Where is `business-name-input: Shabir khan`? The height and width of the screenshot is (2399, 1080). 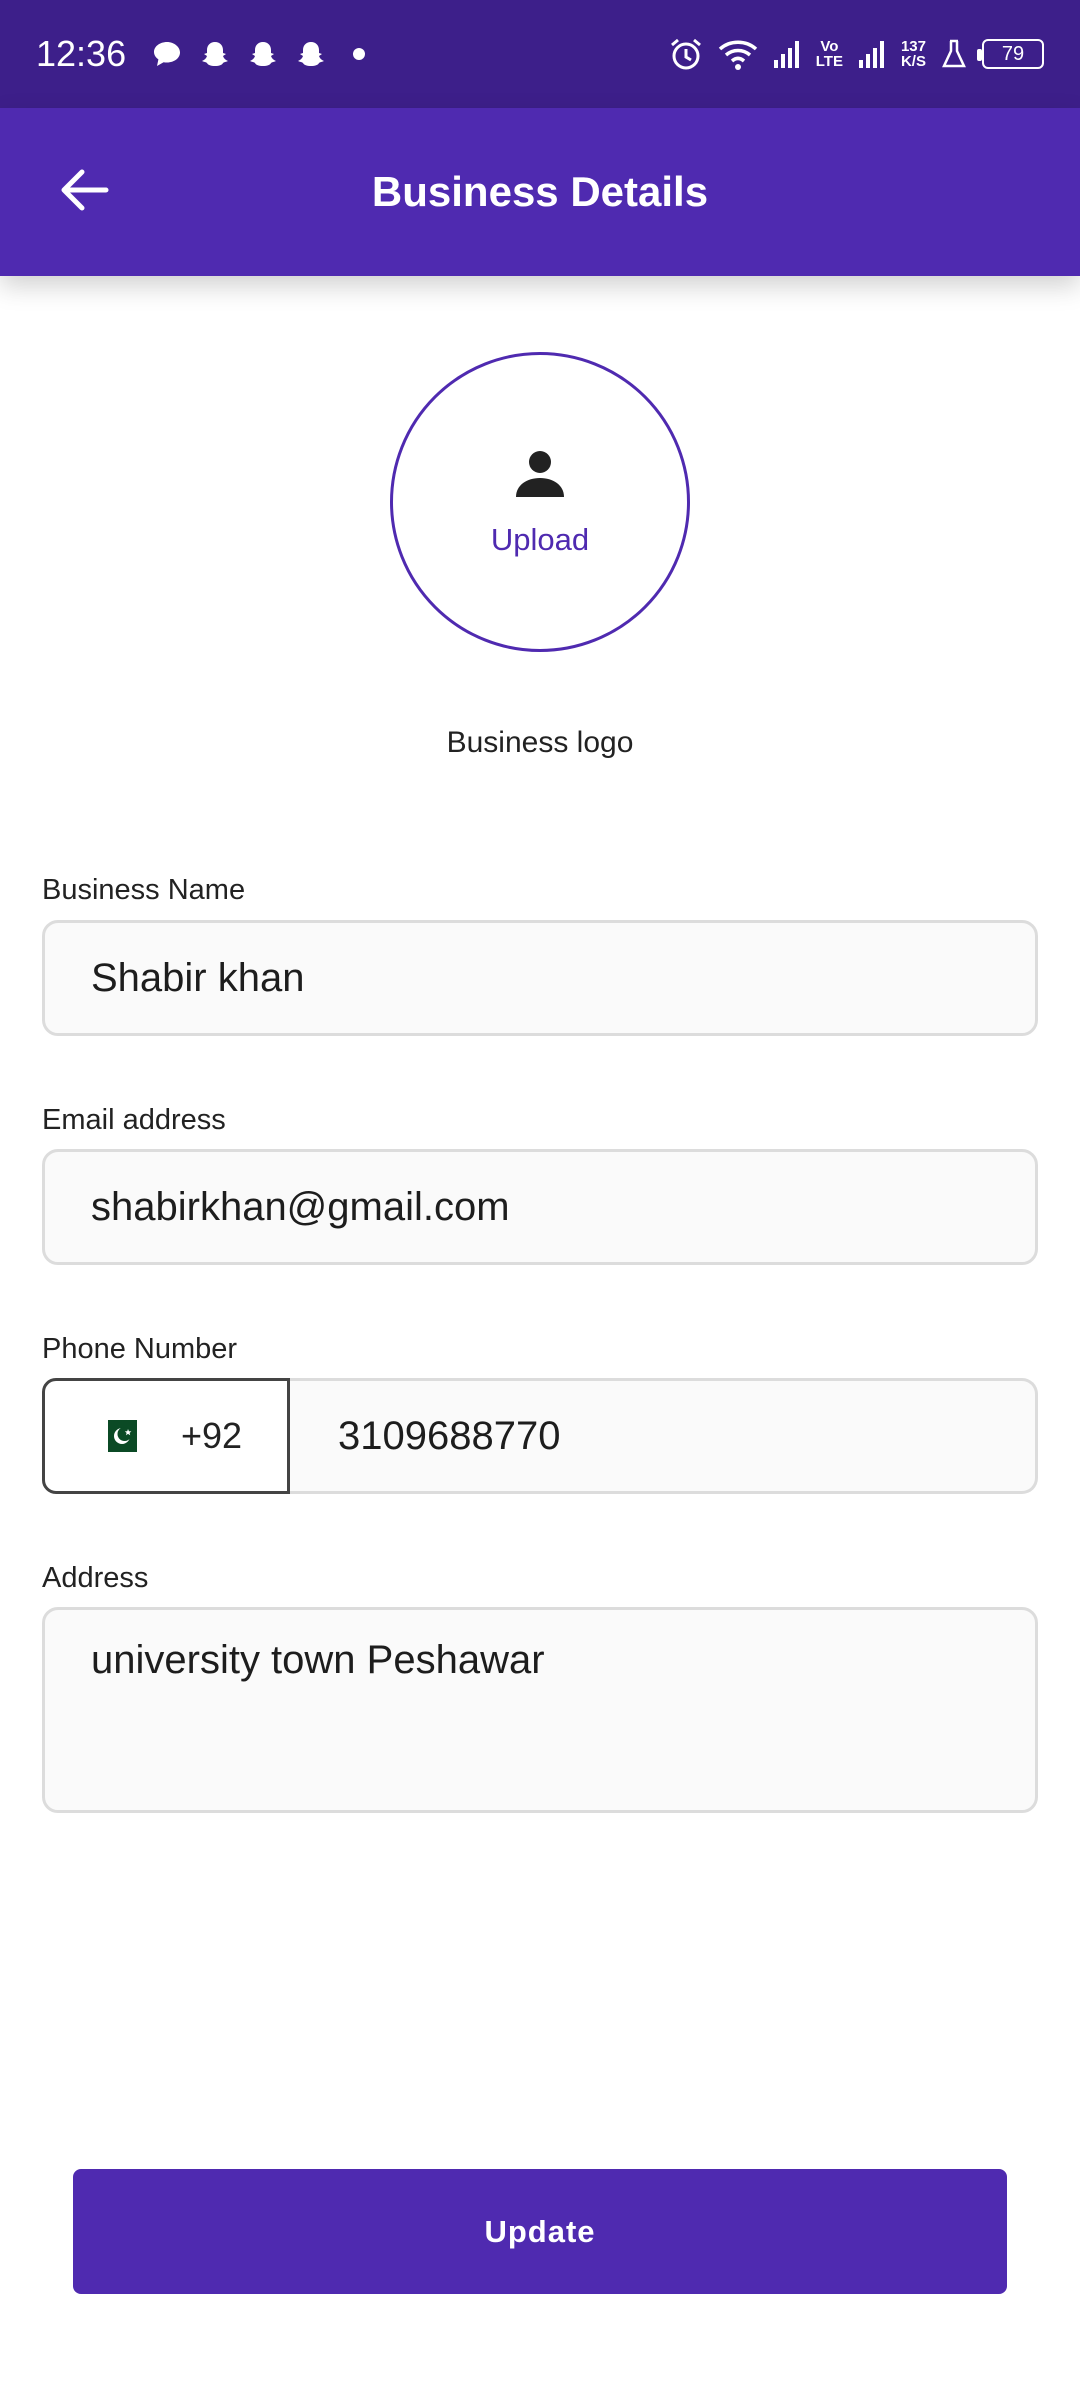
business-name-input: Shabir khan is located at coordinates (540, 978).